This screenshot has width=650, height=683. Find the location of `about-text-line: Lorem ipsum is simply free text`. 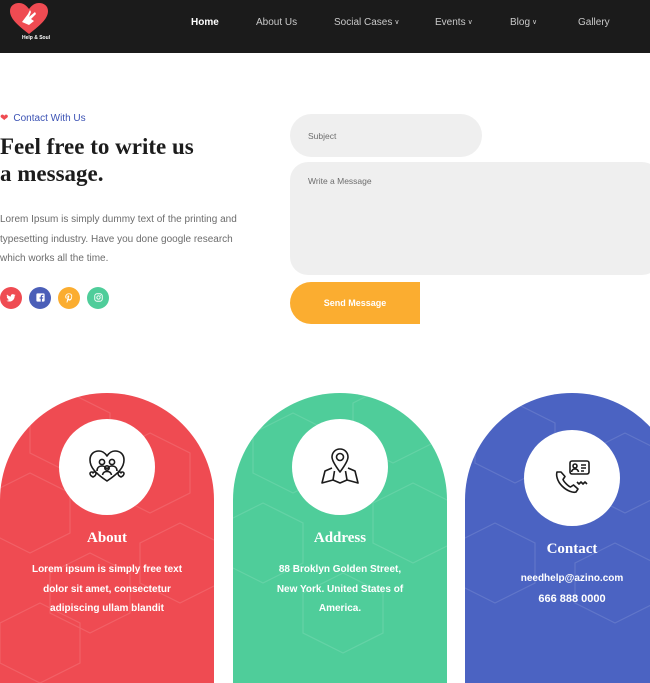

about-text-line: Lorem ipsum is simply free text is located at coordinates (107, 569).